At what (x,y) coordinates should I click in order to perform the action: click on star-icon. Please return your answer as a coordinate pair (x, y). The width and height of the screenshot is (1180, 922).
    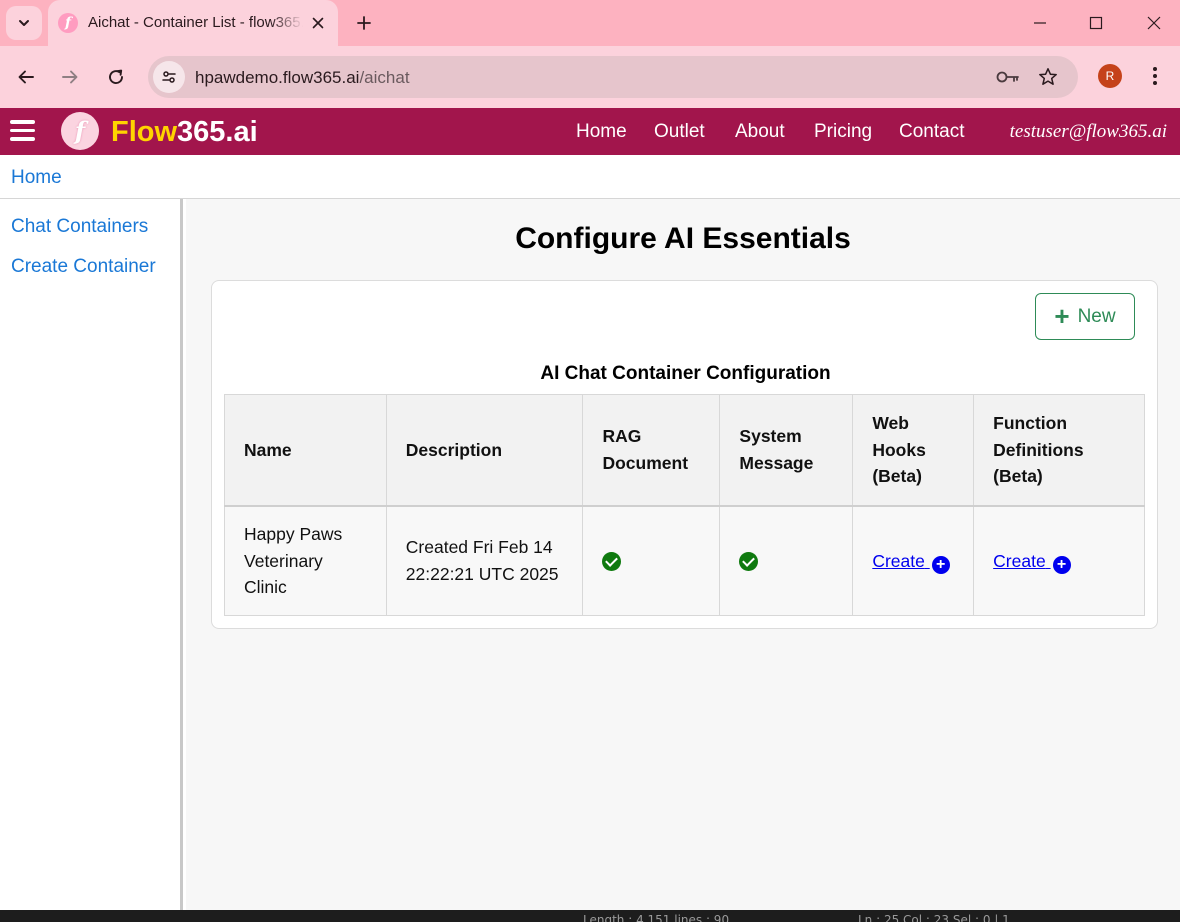
    Looking at the image, I should click on (1048, 76).